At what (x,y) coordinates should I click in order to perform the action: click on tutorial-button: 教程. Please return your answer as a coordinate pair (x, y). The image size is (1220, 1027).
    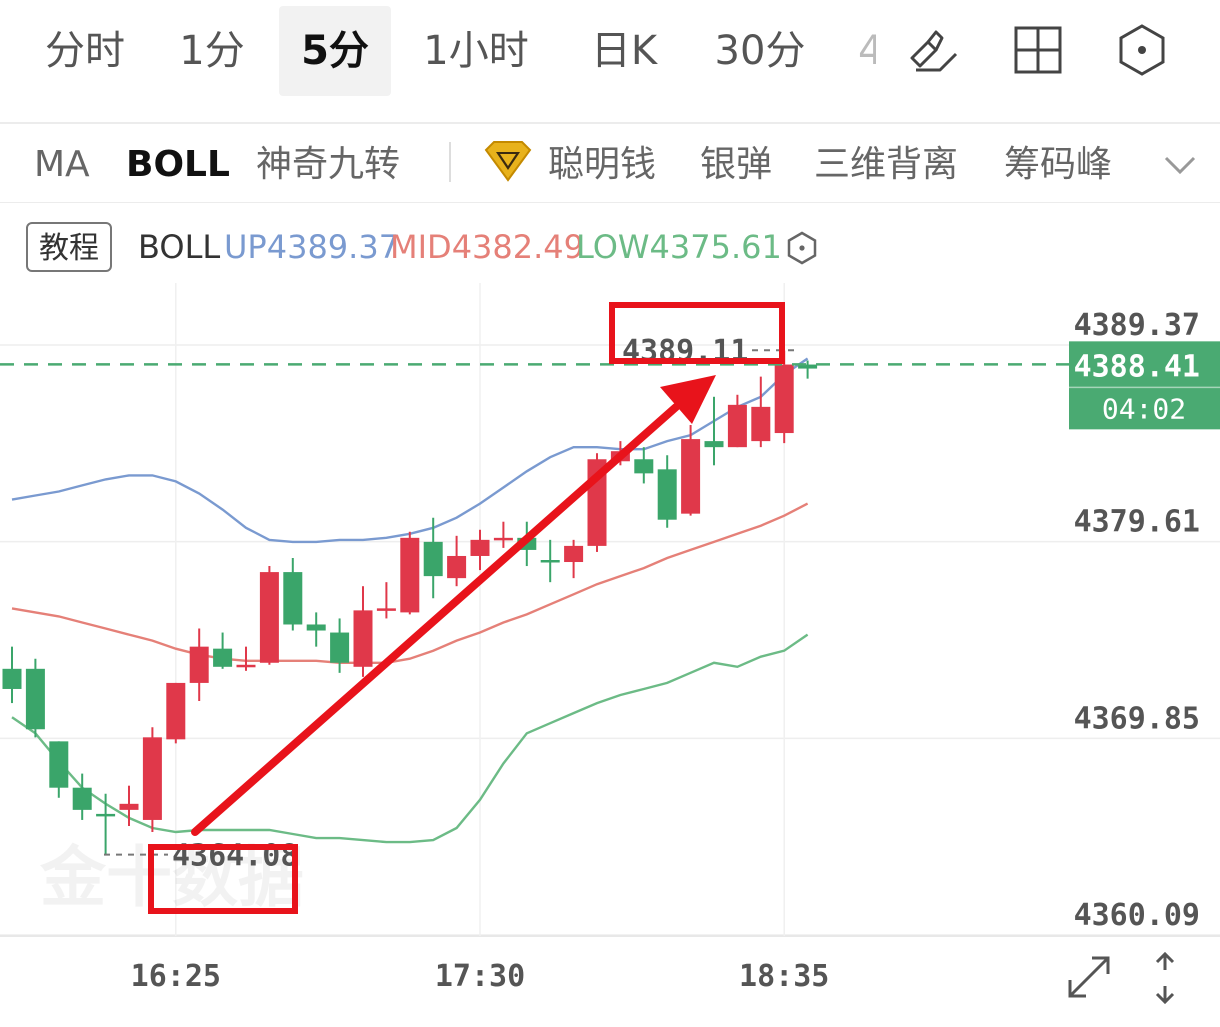
    Looking at the image, I should click on (69, 247).